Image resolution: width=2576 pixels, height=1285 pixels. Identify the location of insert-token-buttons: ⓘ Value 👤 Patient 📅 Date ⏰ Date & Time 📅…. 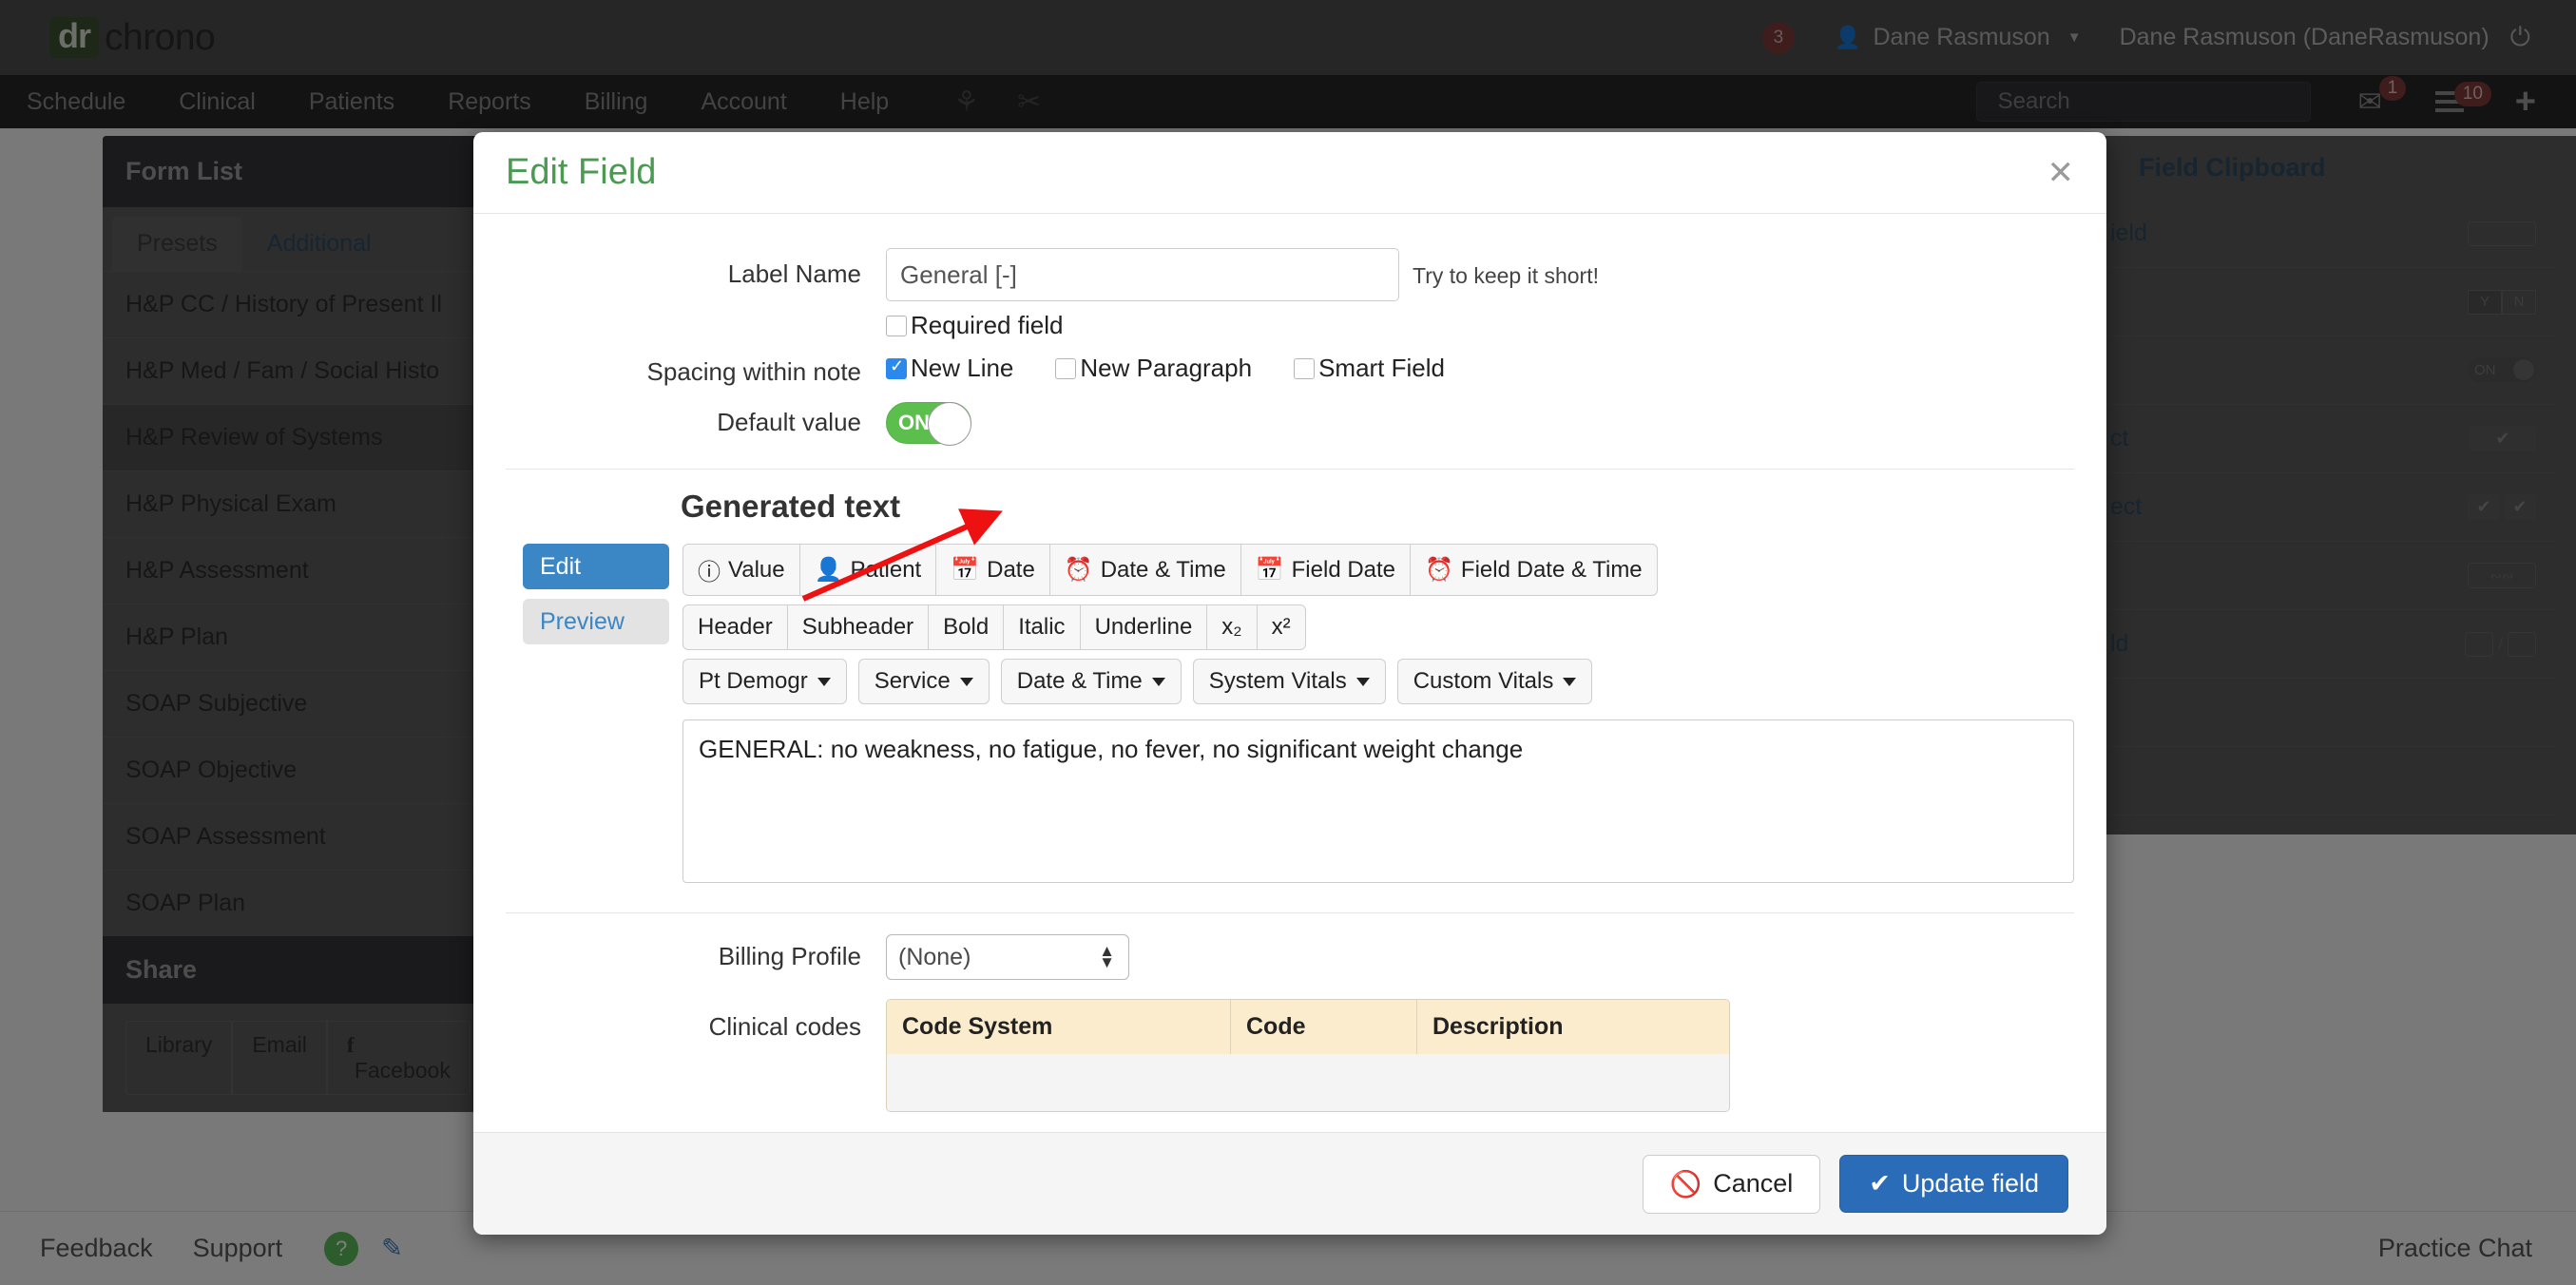
(1378, 570).